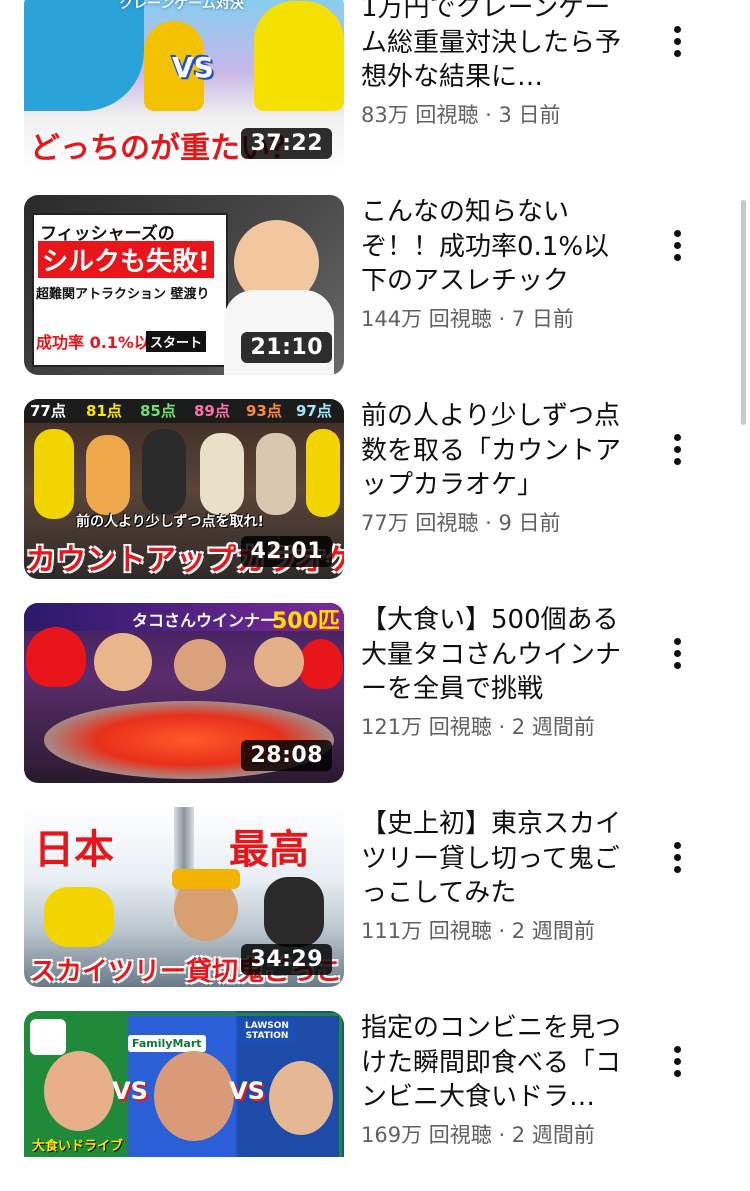 Image resolution: width=750 pixels, height=1191 pixels. What do you see at coordinates (426, 931) in the screenshot?
I see `view-count: 111万 回視聴` at bounding box center [426, 931].